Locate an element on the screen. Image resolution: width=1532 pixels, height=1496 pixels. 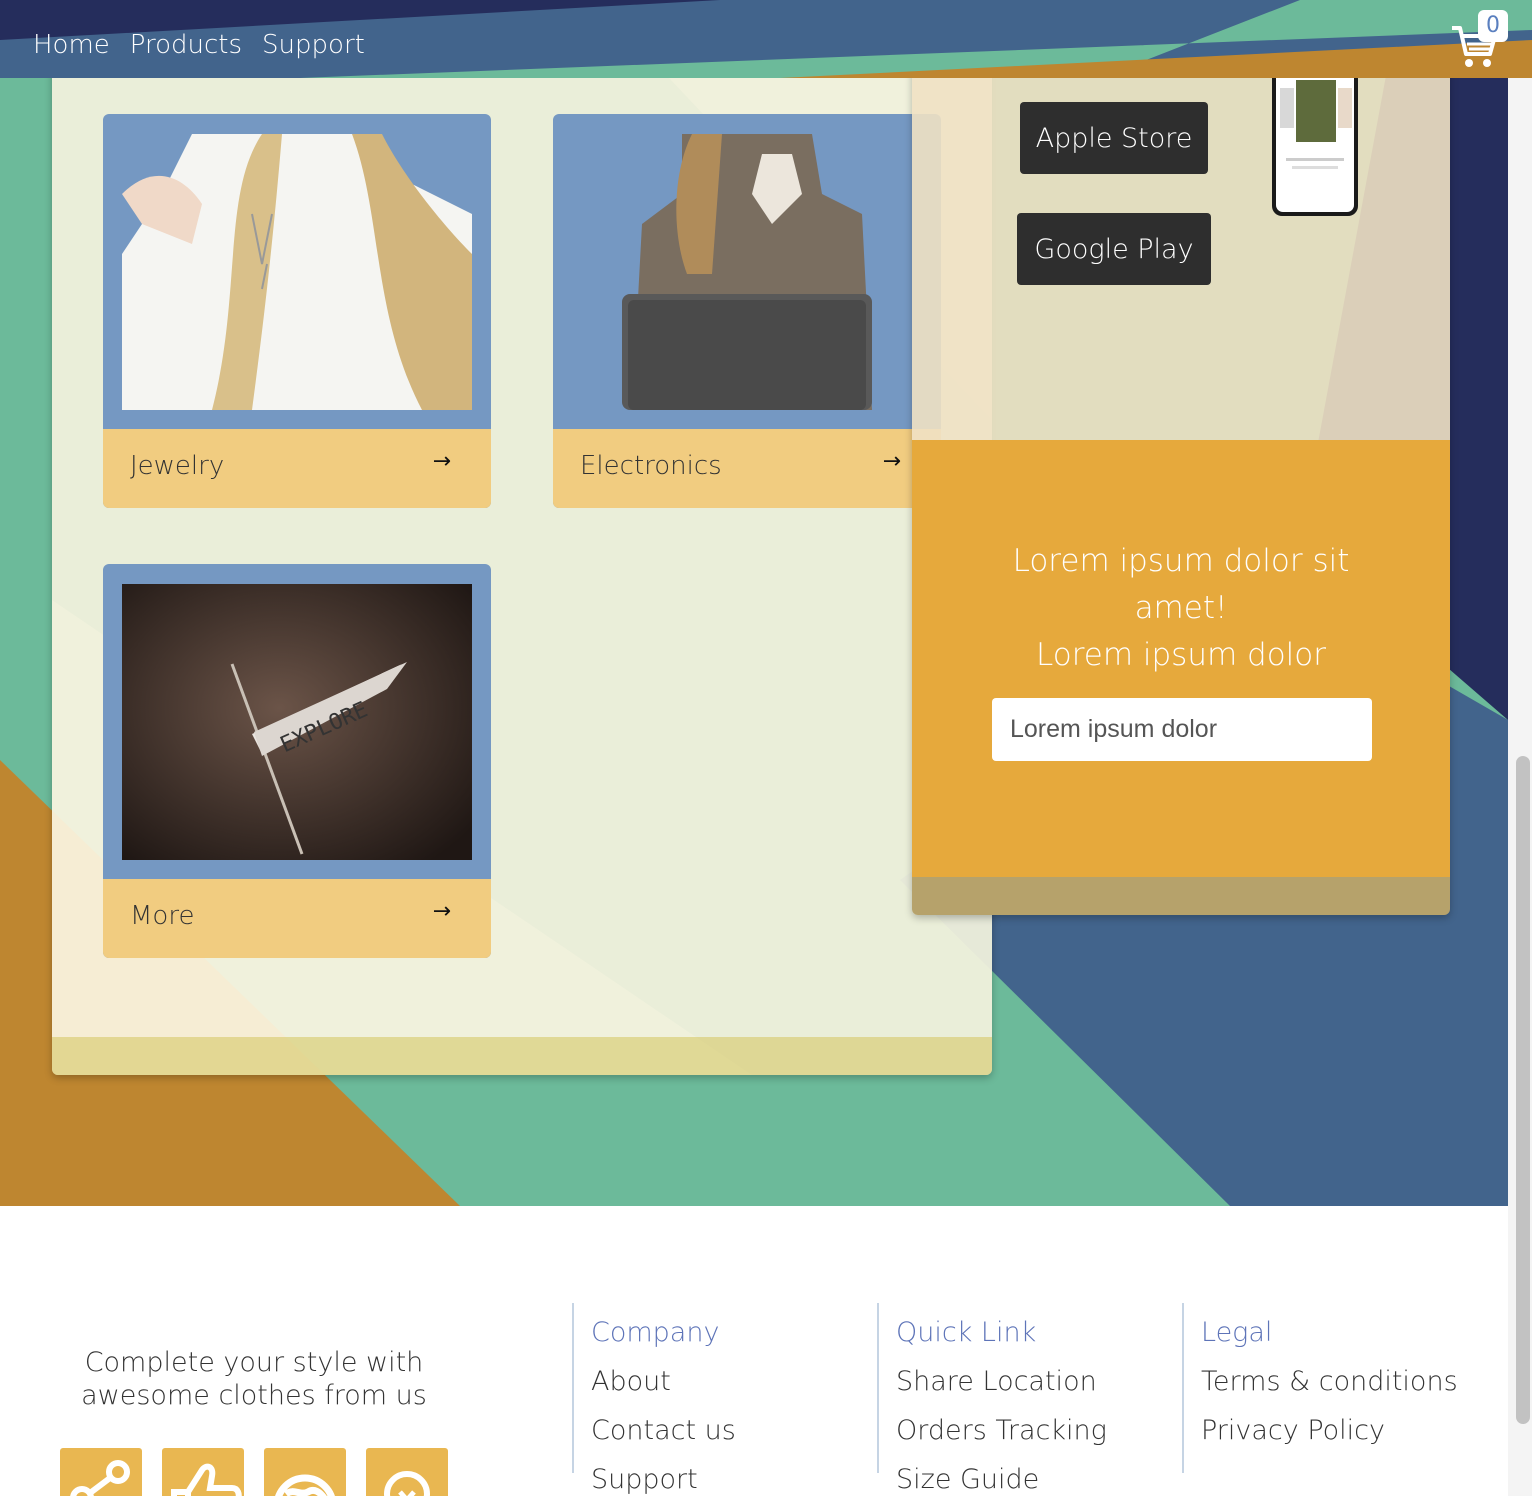
category-label-jewelry: Jewelry is located at coordinates (177, 466).